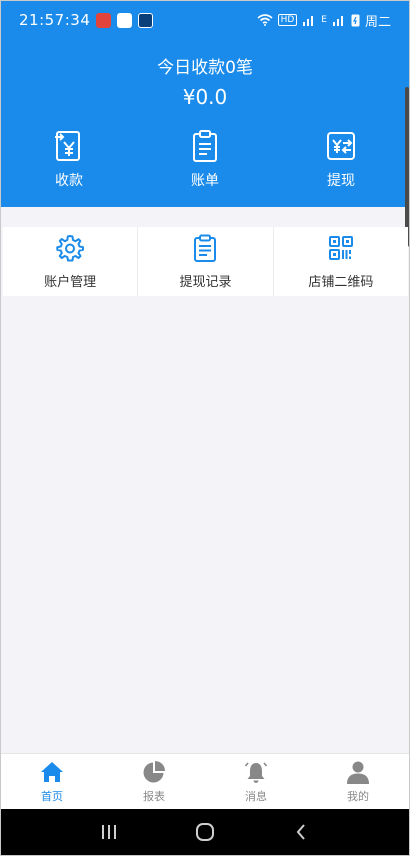 Image resolution: width=410 pixels, height=856 pixels. Describe the element at coordinates (146, 20) in the screenshot. I see `mail-notification-icon` at that location.